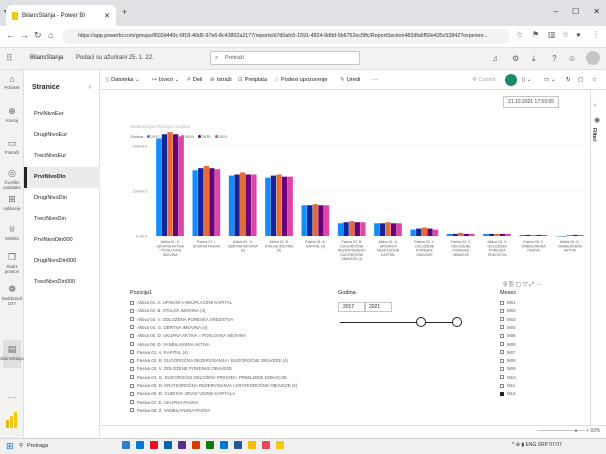 This screenshot has width=606, height=454. I want to click on mesec-option: M08, so click(508, 360).